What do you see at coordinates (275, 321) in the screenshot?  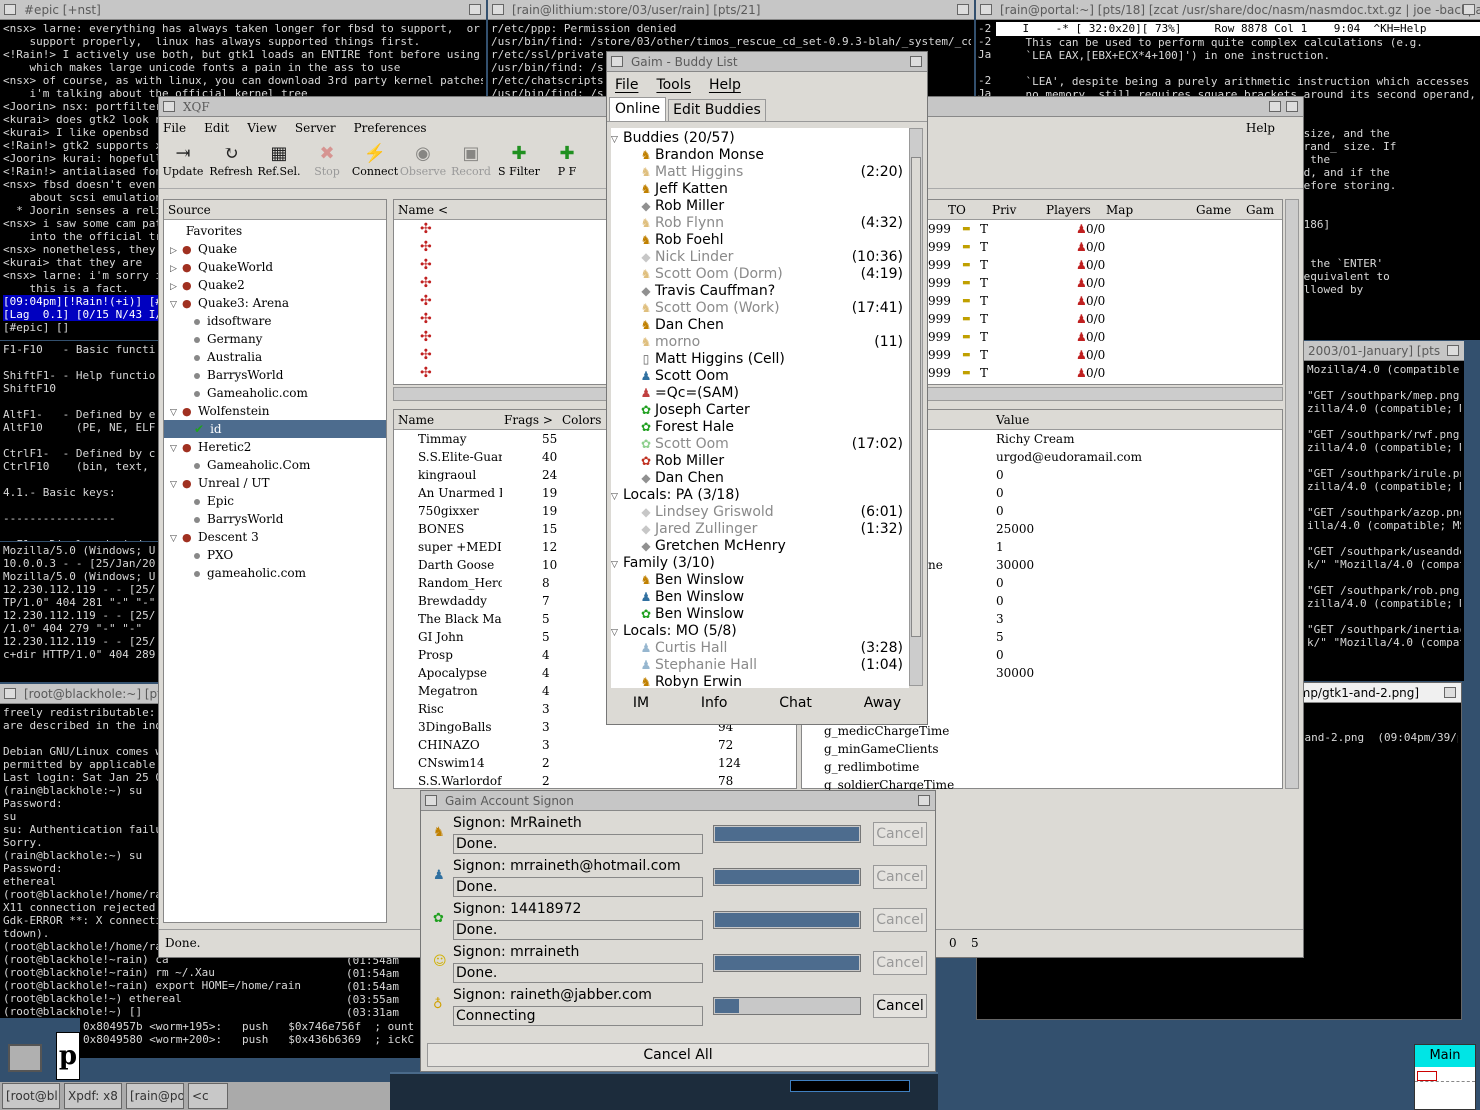 I see `tree-item: idsoftware` at bounding box center [275, 321].